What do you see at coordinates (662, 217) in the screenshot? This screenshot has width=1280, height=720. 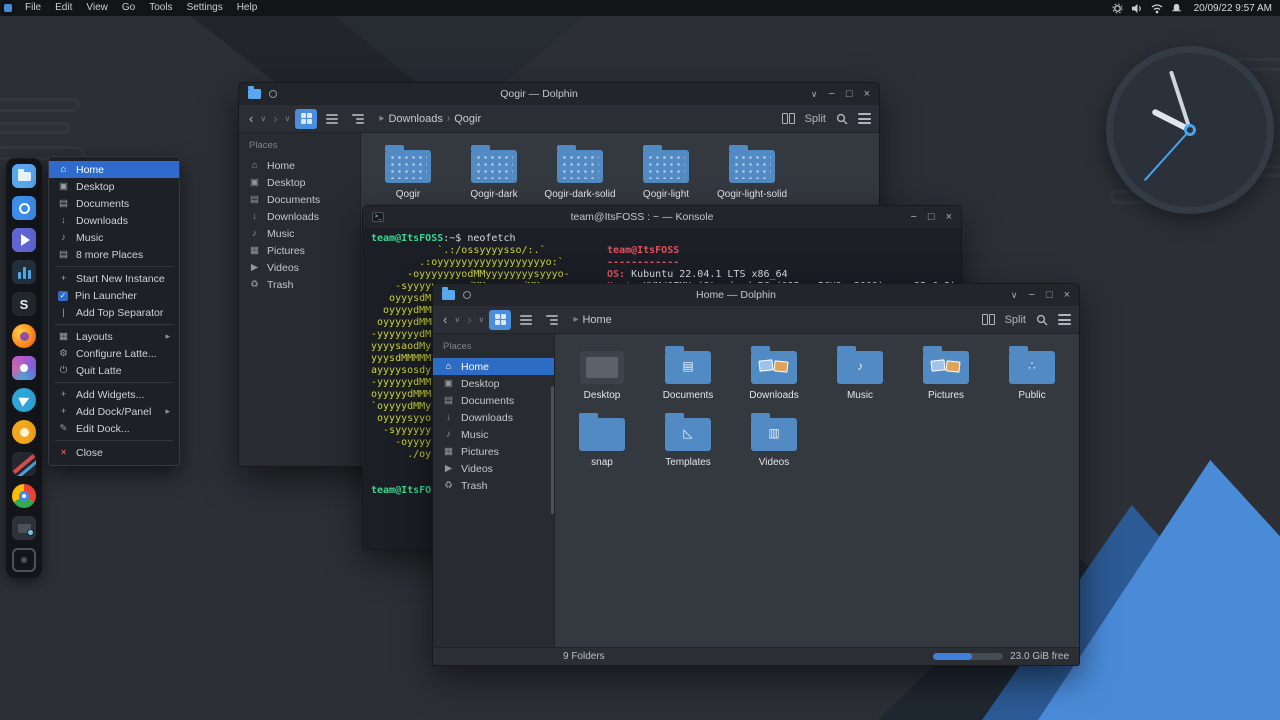 I see `konsole-titlebar: >_ team@ItsFOSS : ~ — Konsole − □ ×` at bounding box center [662, 217].